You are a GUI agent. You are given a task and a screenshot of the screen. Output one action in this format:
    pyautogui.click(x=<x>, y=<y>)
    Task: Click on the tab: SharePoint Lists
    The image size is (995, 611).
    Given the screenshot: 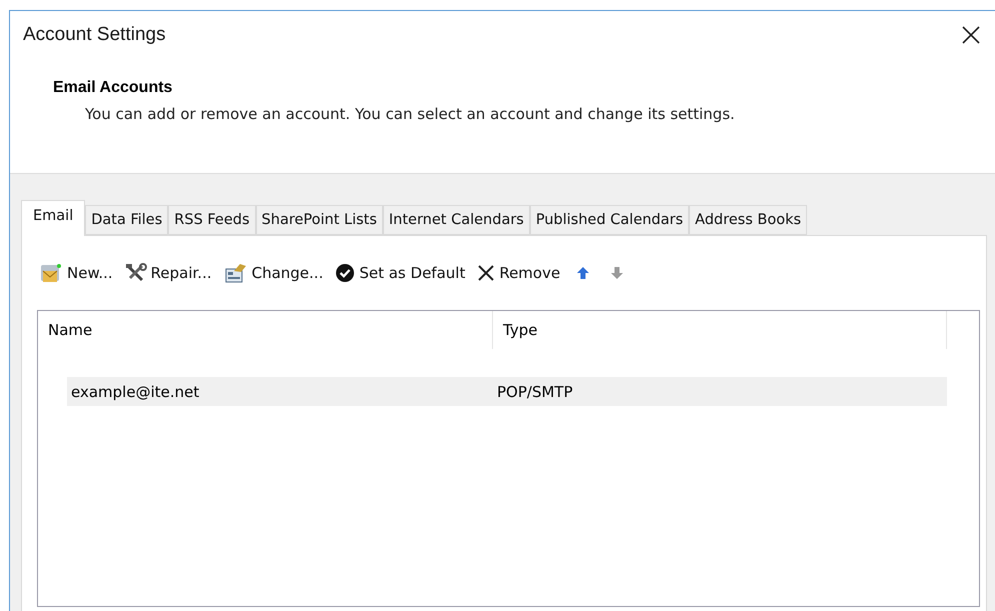 What is the action you would take?
    pyautogui.click(x=319, y=220)
    